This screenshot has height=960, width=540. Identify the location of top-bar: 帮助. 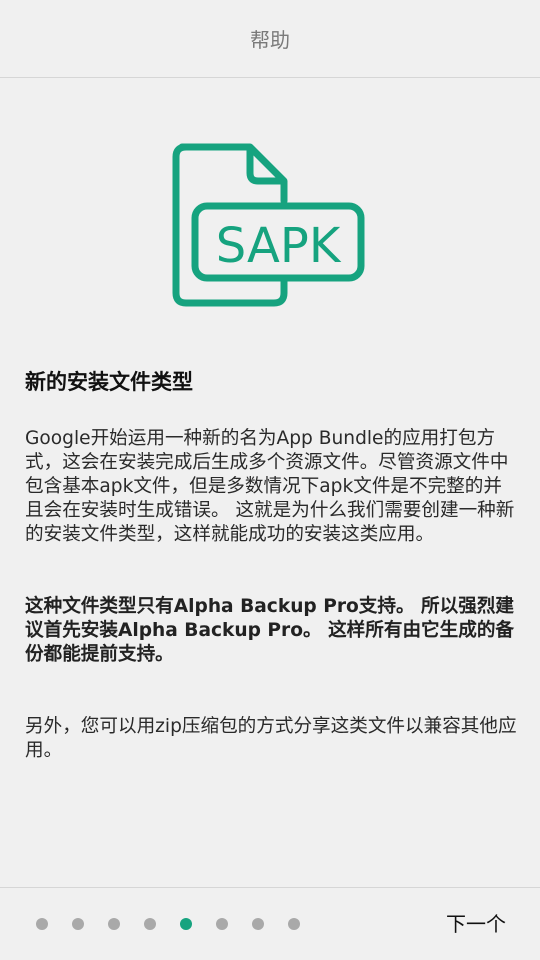
(270, 39).